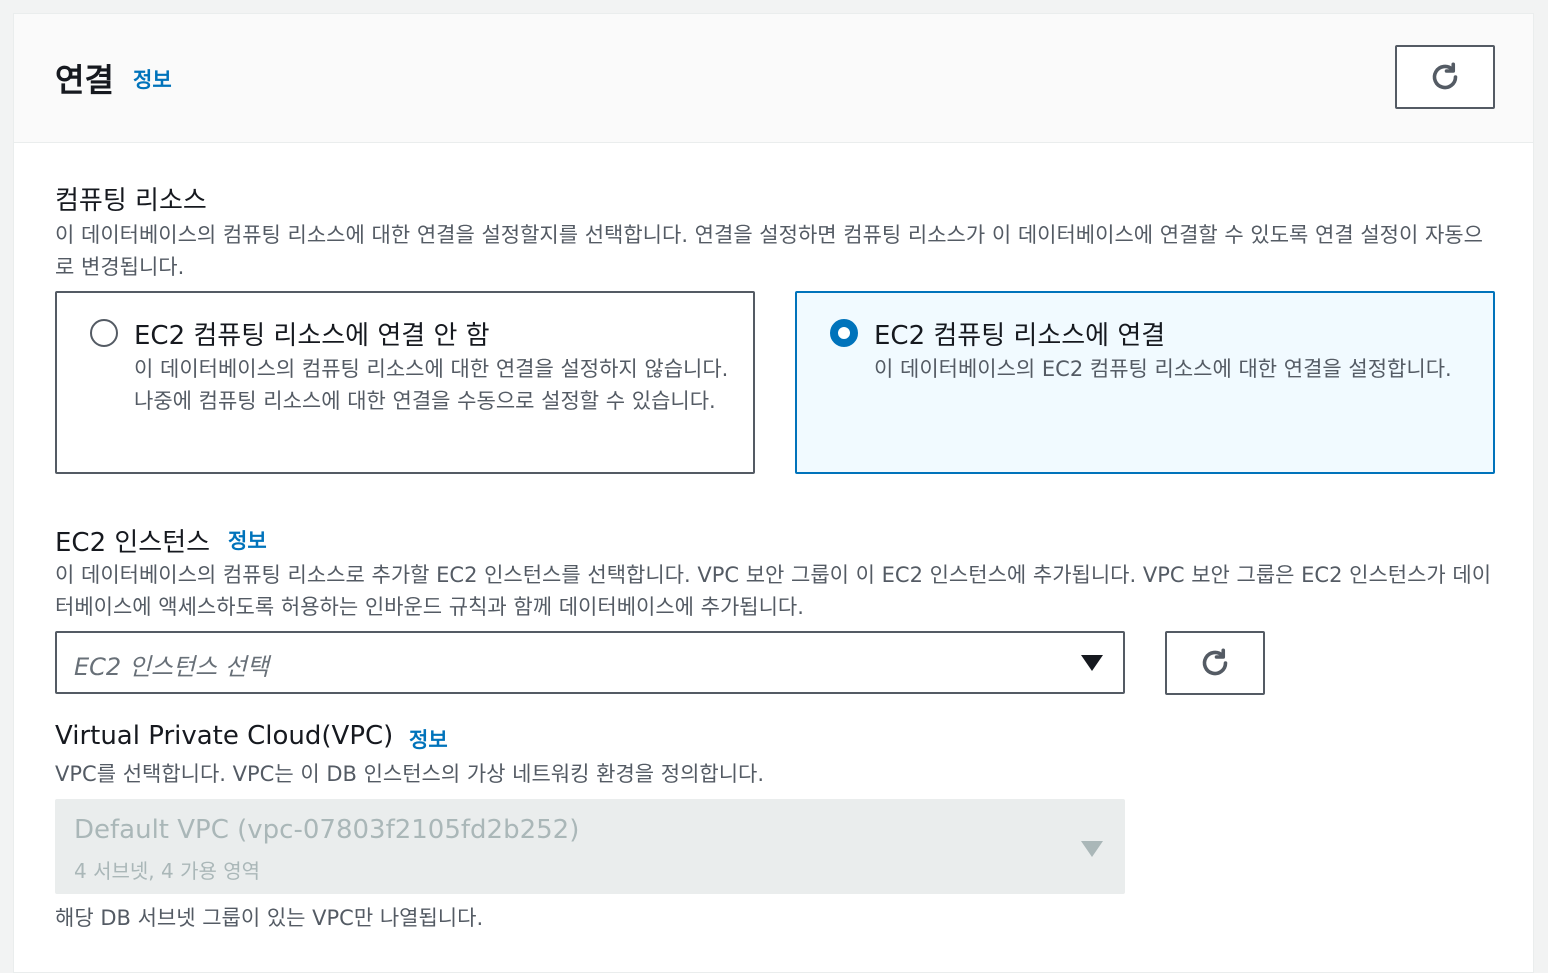  I want to click on option-connect-title: EC2 컴퓨팅 리소스에 연결, so click(1020, 336).